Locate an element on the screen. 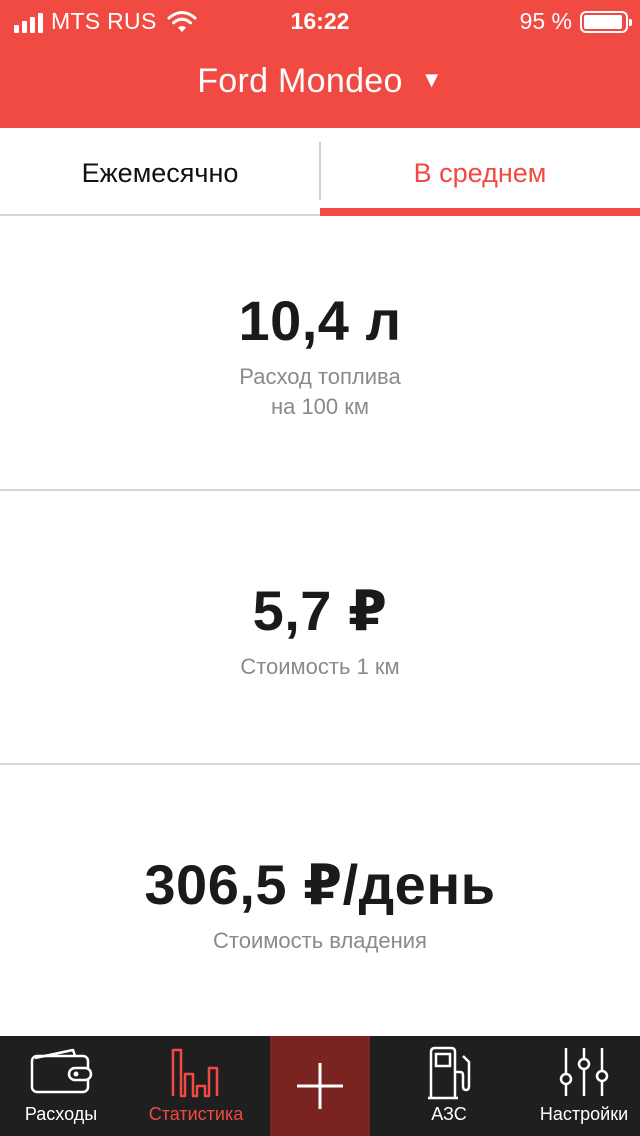 Image resolution: width=640 pixels, height=1136 pixels. stat-ownership-cost: 306,5 ₽/день Стоимость владения is located at coordinates (320, 904).